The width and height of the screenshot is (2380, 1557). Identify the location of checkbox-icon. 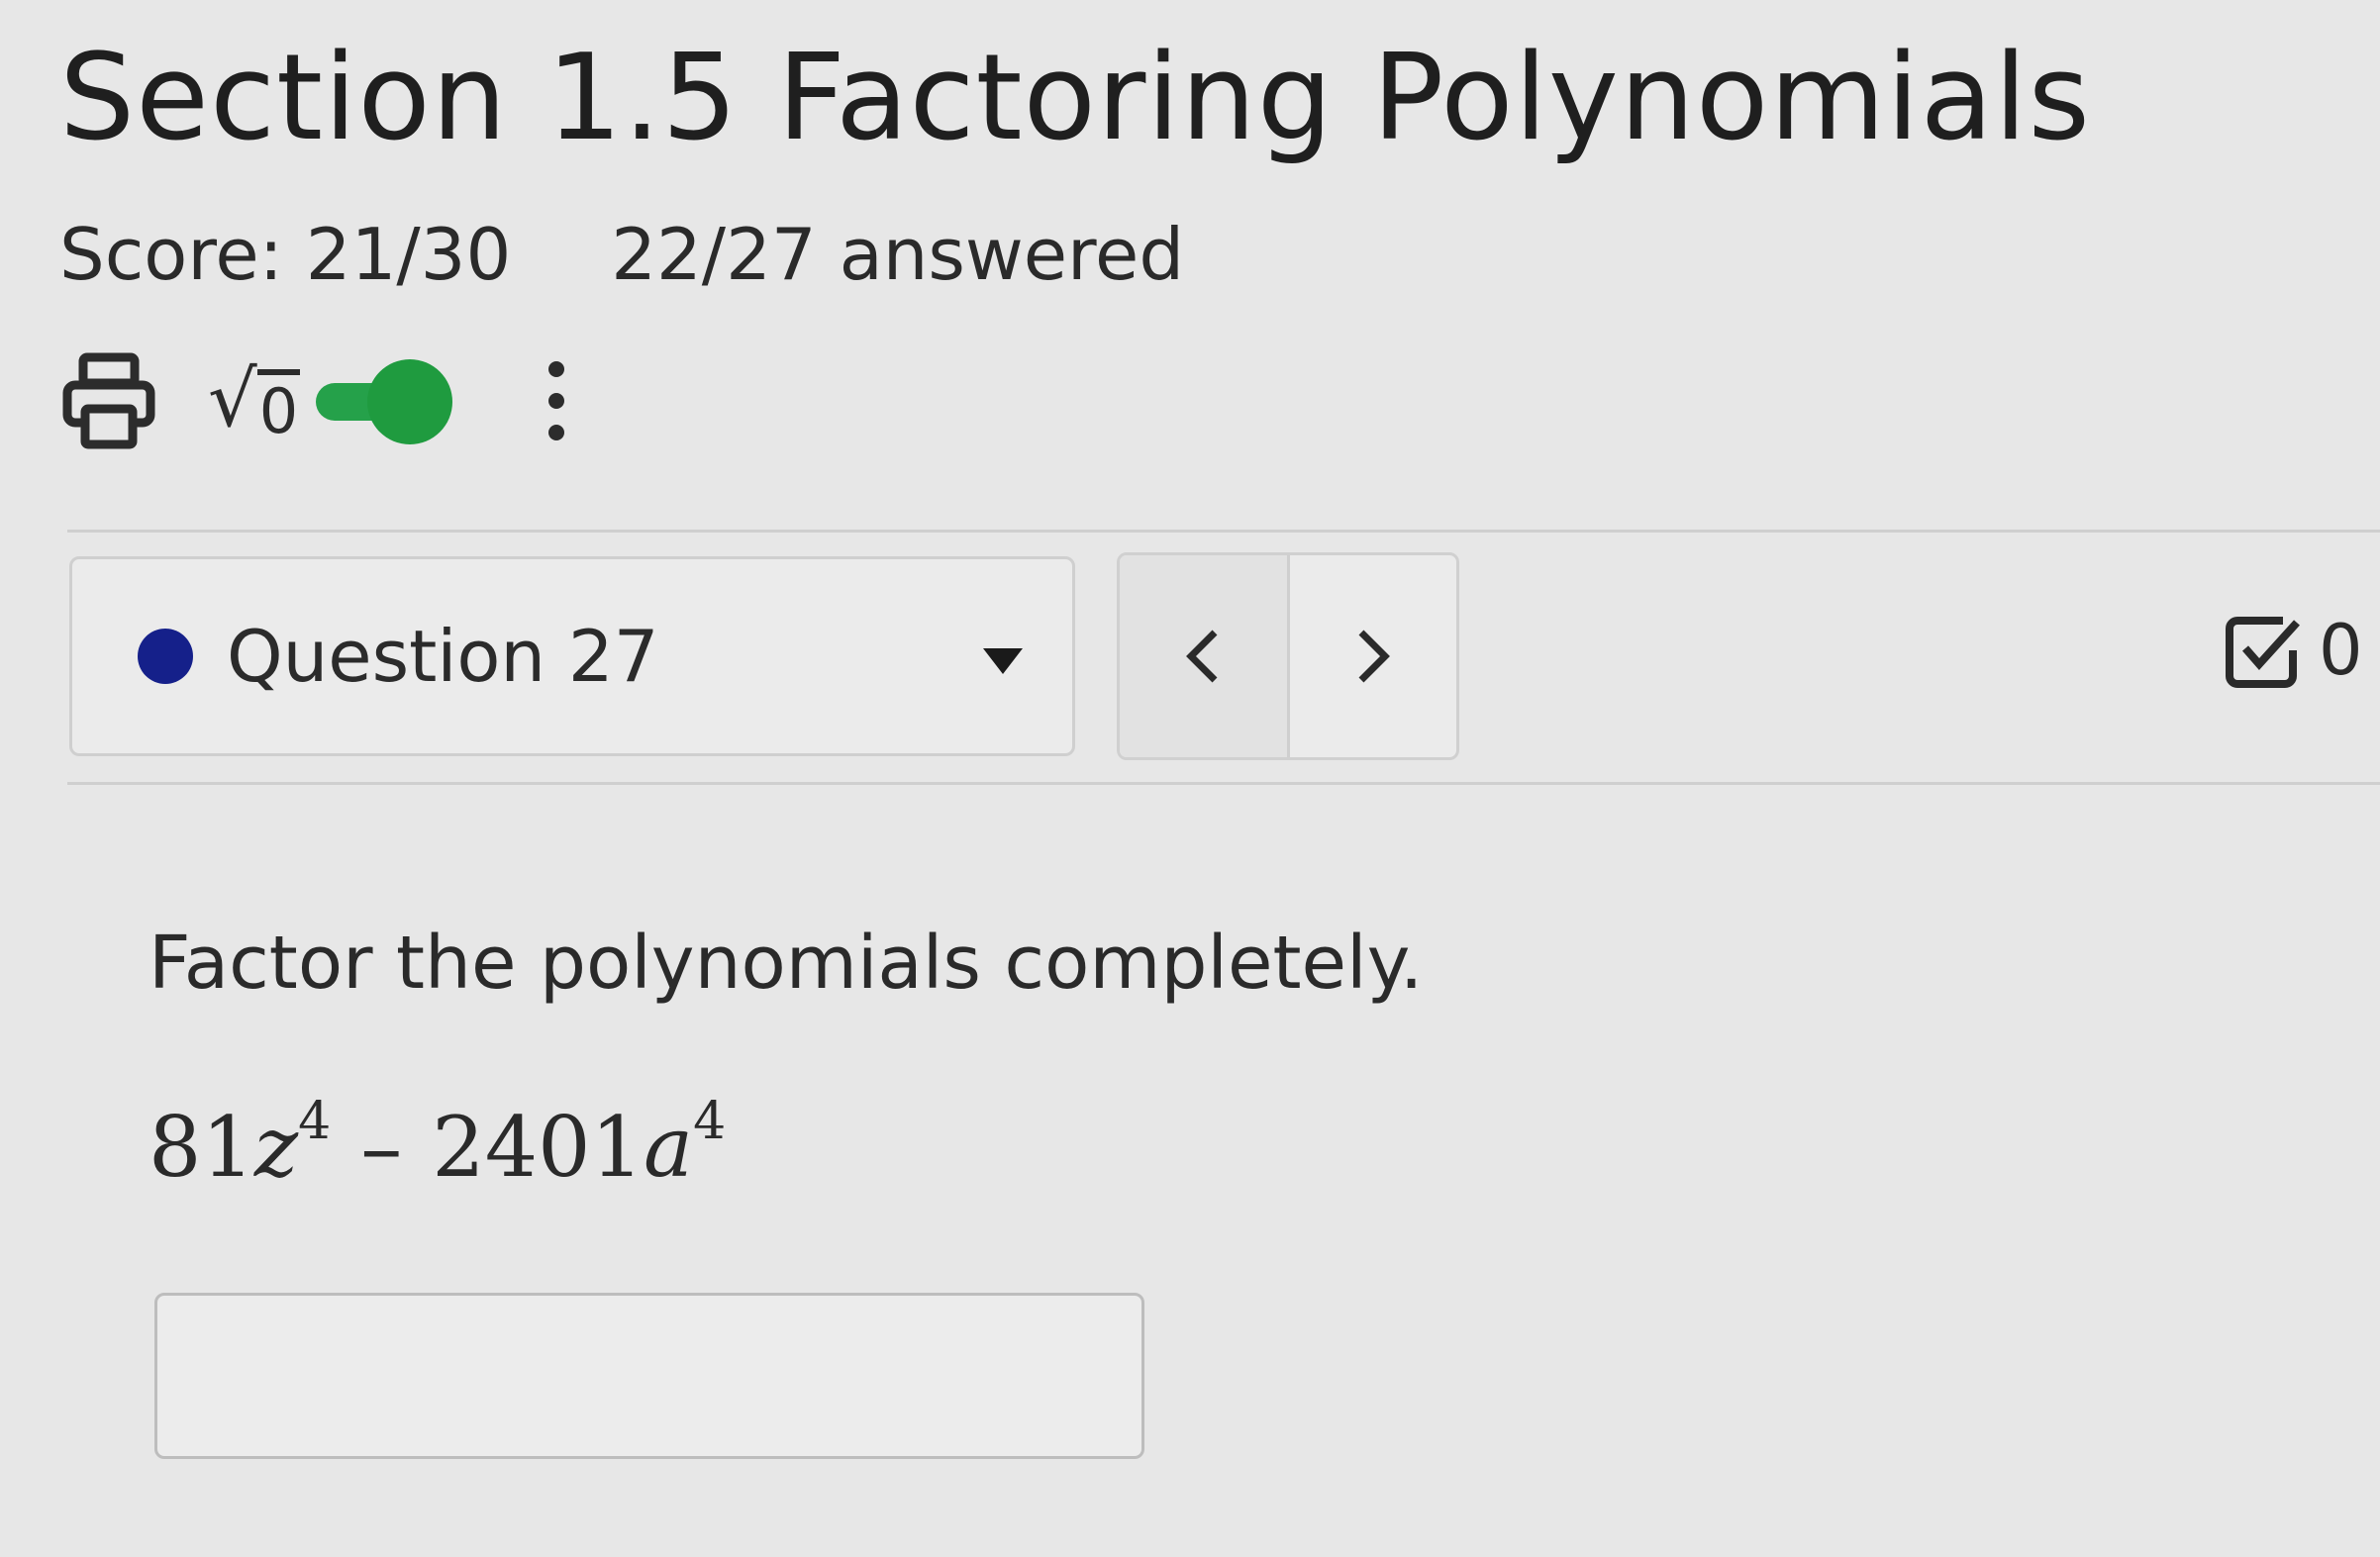
(2263, 652).